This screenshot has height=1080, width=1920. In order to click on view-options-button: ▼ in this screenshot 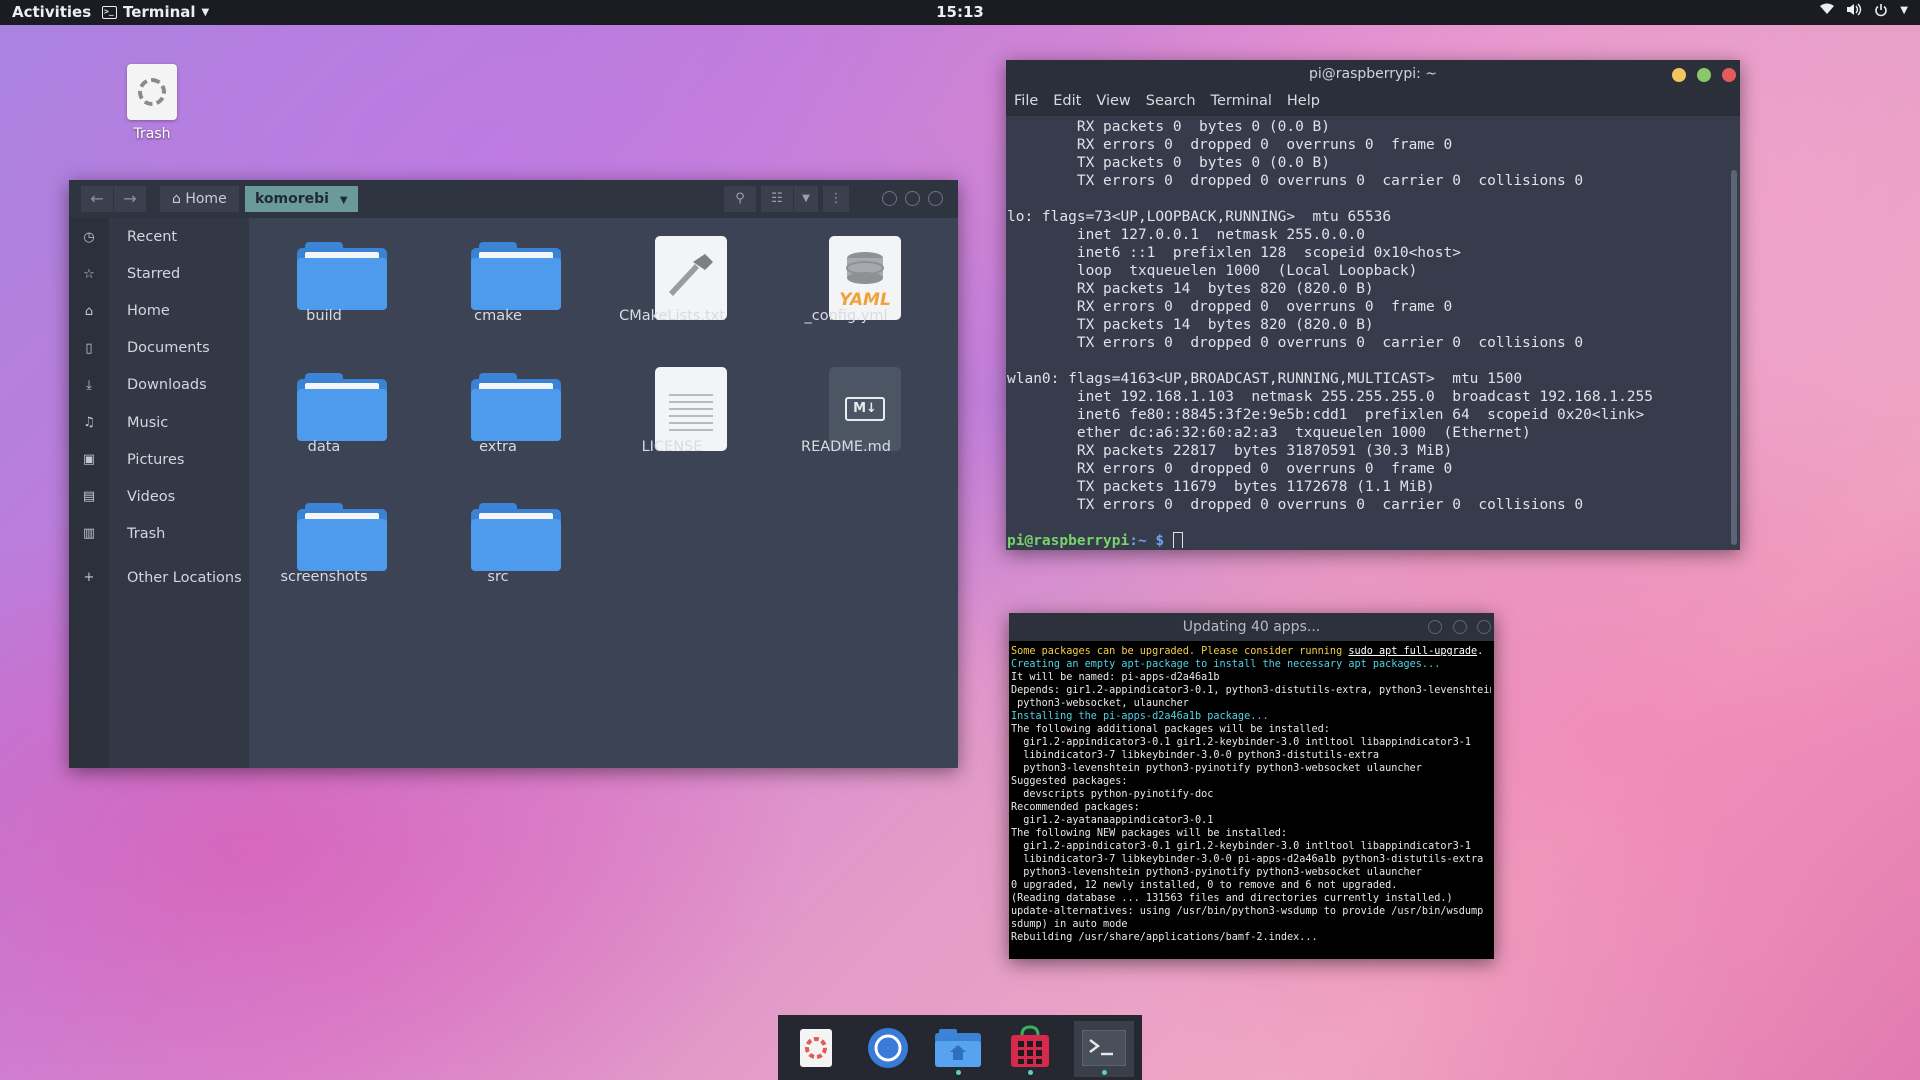, I will do `click(806, 199)`.